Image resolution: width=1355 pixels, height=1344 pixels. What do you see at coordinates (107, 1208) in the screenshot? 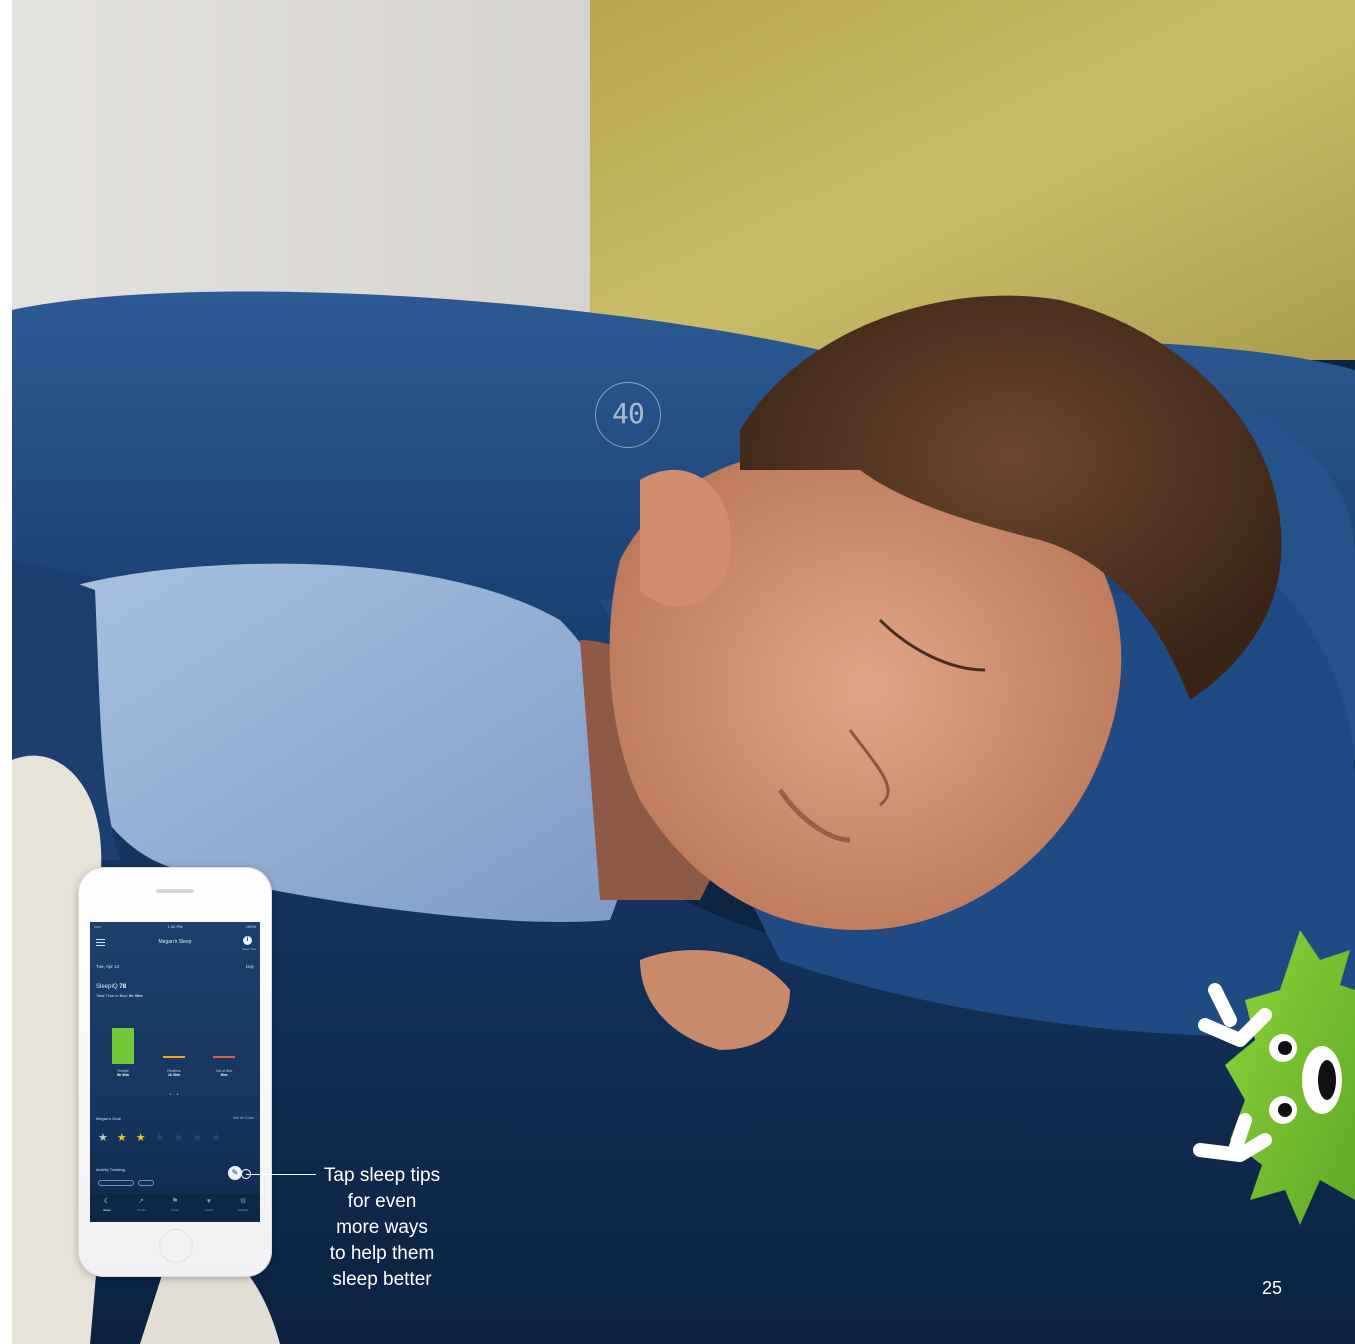
I see `tab-sleep: ☾ Sleep` at bounding box center [107, 1208].